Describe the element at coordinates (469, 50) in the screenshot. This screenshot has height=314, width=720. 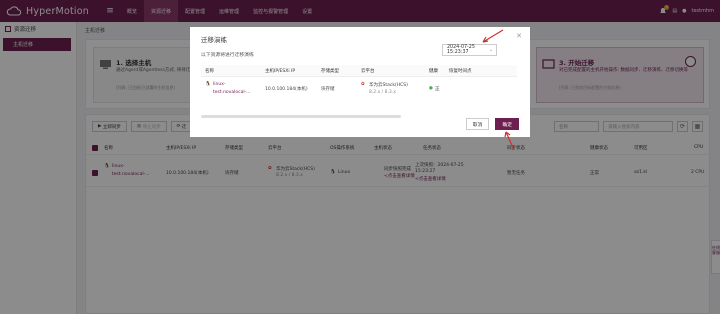
I see `restore-time-select: 2024-07-25 15:23:37 ⌄` at that location.